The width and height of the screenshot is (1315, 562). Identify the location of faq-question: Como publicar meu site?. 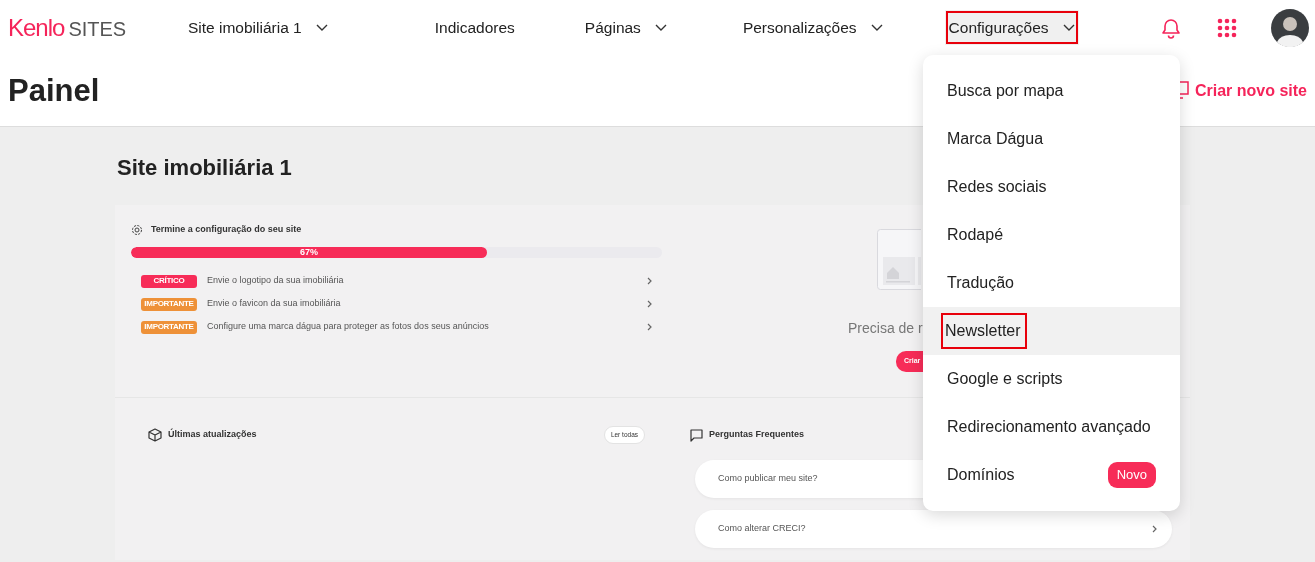
(768, 479).